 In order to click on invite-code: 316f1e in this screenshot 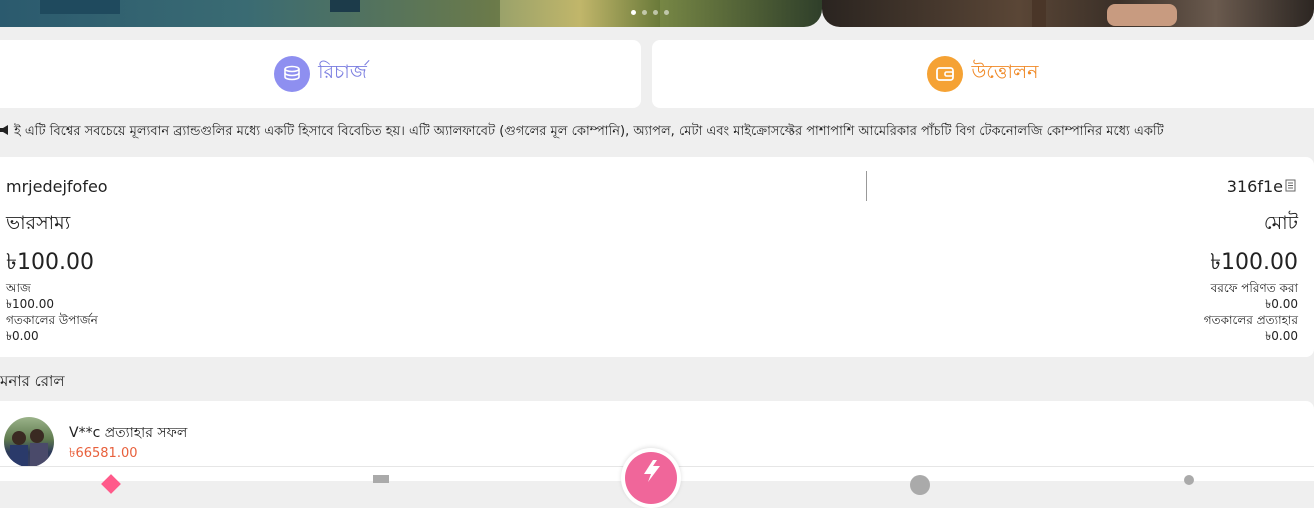, I will do `click(1261, 186)`.